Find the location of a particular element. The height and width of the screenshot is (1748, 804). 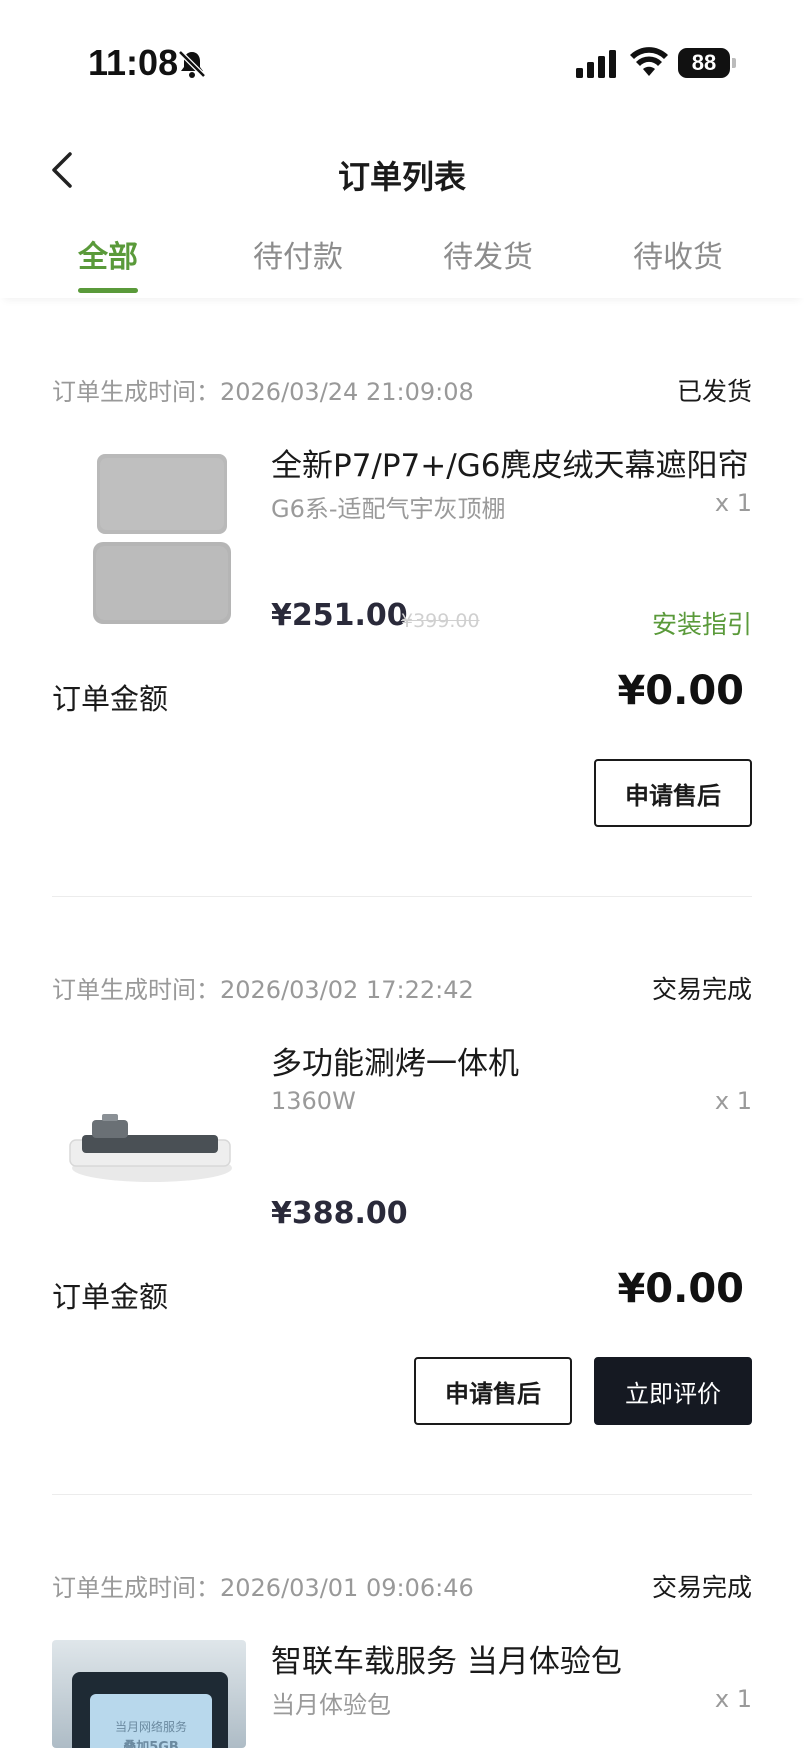

product-name: 多功能涮烤一体机 is located at coordinates (395, 1060).